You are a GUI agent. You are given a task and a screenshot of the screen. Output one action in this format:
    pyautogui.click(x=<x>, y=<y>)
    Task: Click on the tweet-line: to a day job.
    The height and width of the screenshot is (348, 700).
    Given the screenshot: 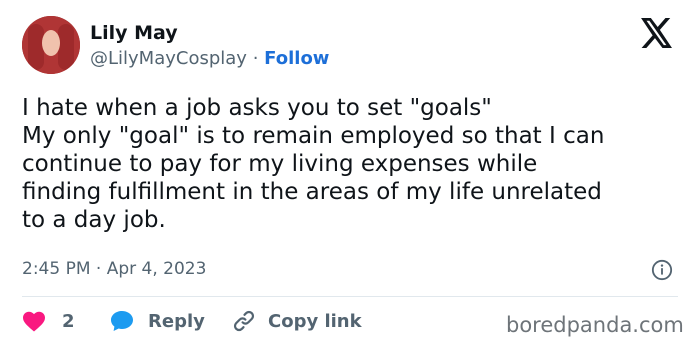 What is the action you would take?
    pyautogui.click(x=94, y=220)
    